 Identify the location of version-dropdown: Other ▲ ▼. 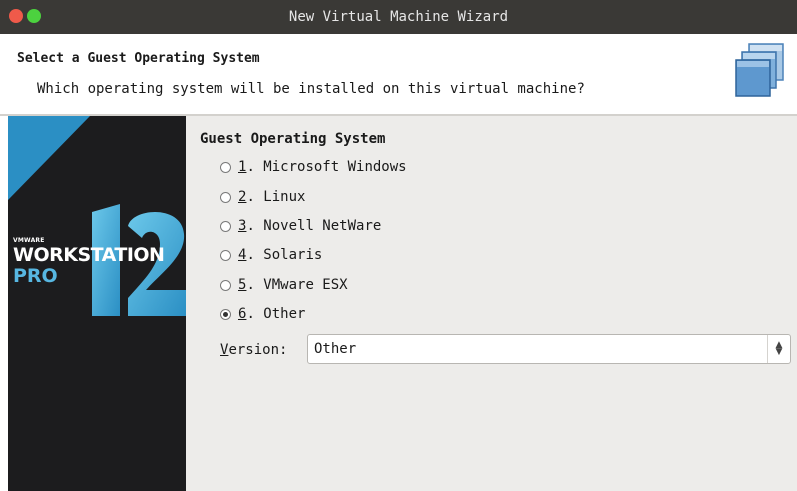
(549, 349).